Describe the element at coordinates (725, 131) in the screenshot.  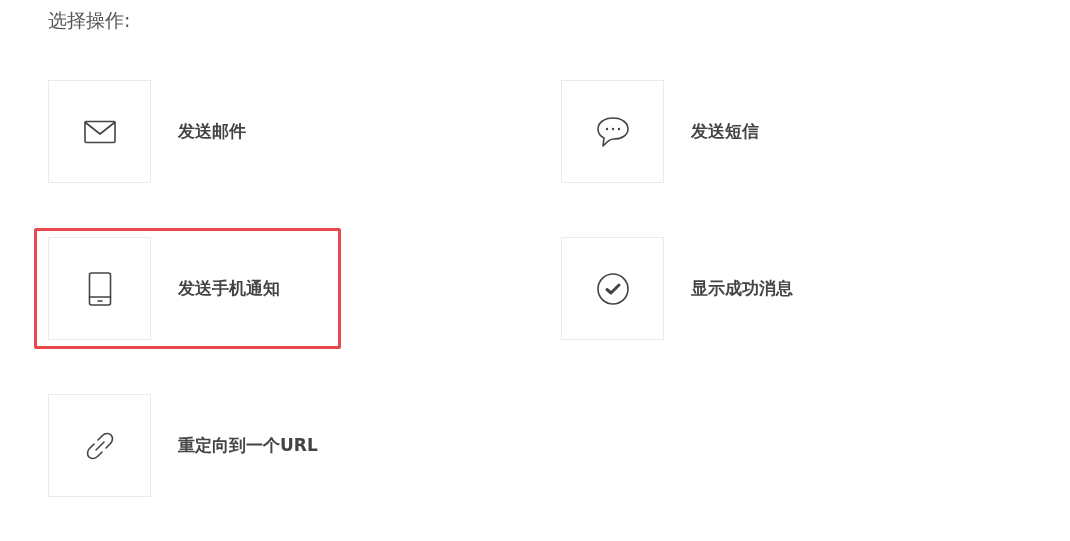
I see `action-label: 发送短信` at that location.